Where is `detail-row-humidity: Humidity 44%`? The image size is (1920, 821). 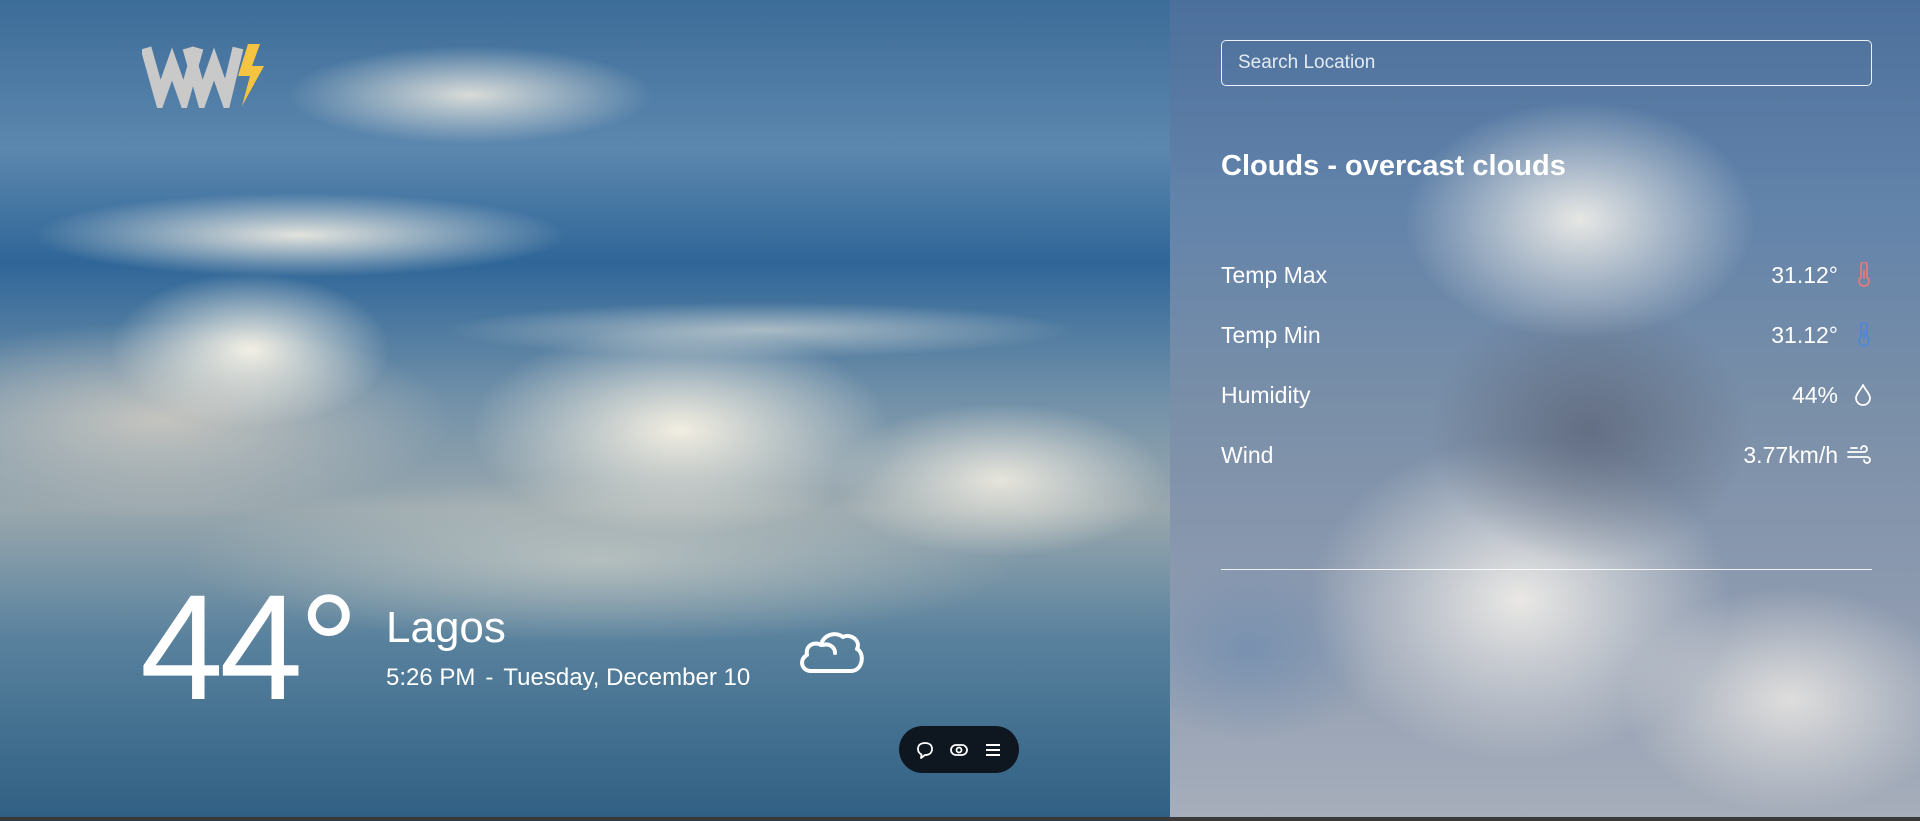
detail-row-humidity: Humidity 44% is located at coordinates (1546, 395).